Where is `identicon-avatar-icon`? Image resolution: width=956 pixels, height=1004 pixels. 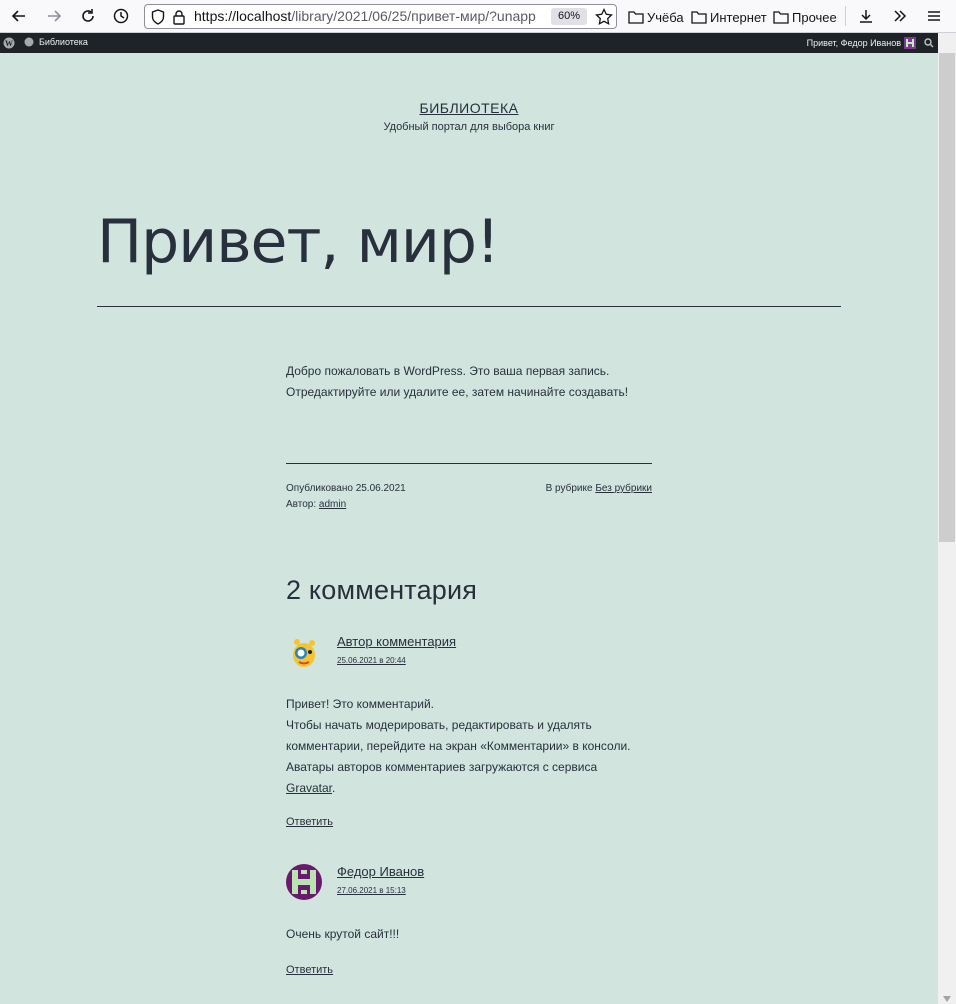
identicon-avatar-icon is located at coordinates (304, 882).